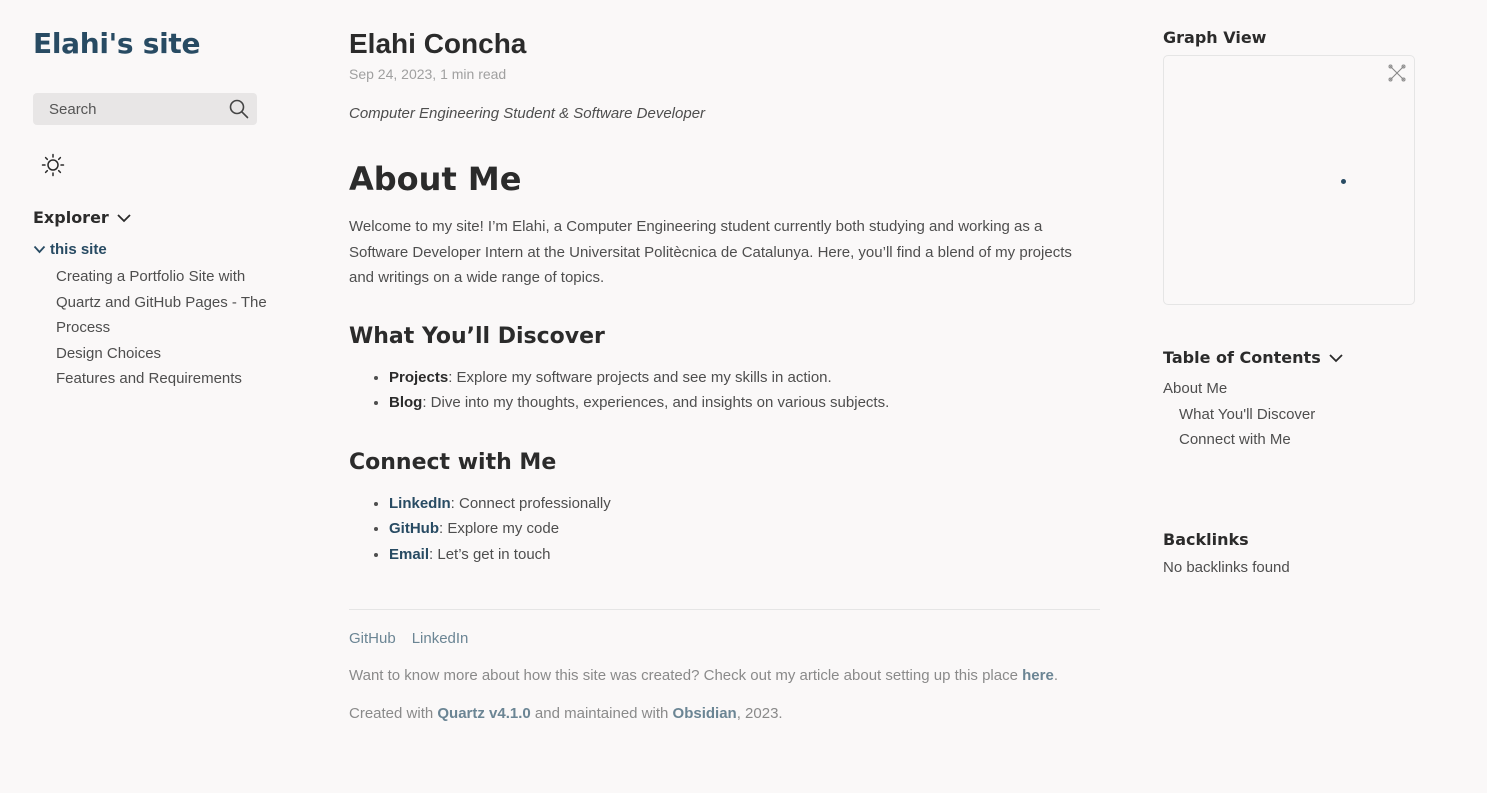  What do you see at coordinates (428, 74) in the screenshot?
I see `article-meta: Sep 24, 2023, 1 min read` at bounding box center [428, 74].